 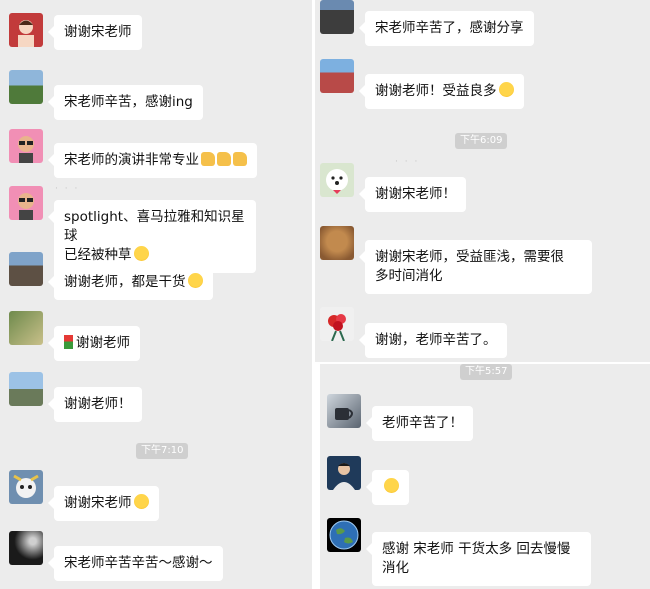 I want to click on message-text: 宋老师辛苦辛苦～感谢～, so click(x=138, y=563).